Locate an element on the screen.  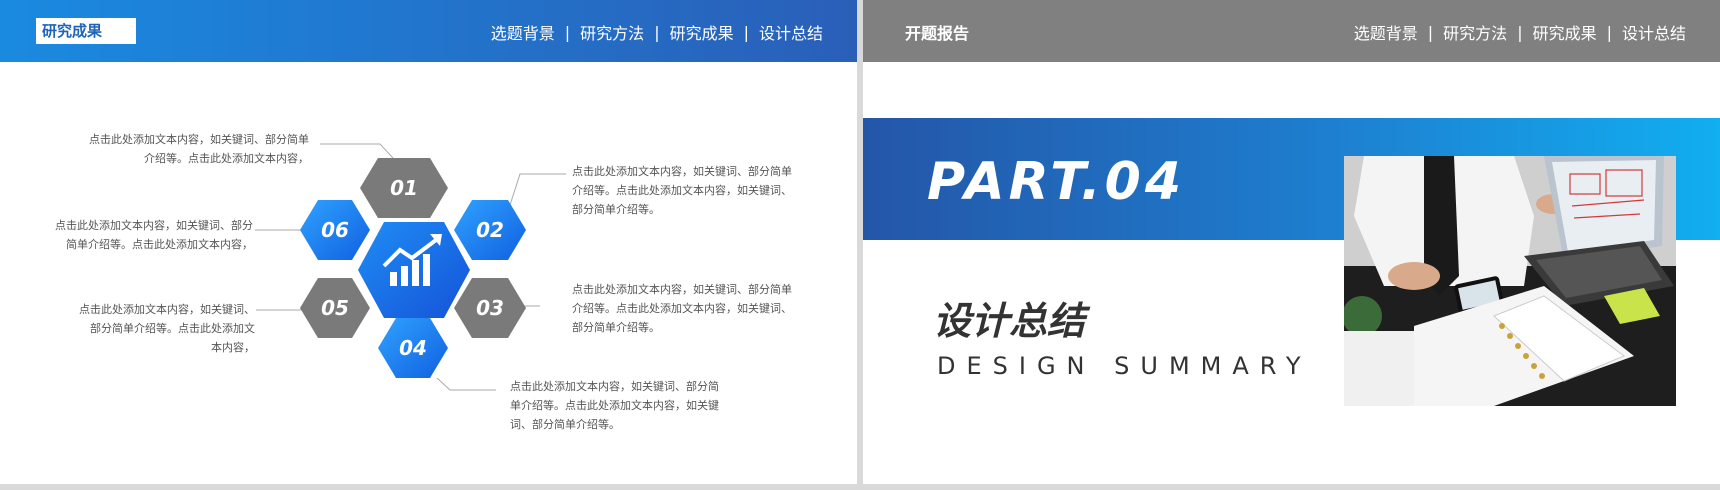
callout-06: 点击此处添加文本内容，如关键词、部分 简单介绍等。点击此处添加文本内容， is located at coordinates (154, 235).